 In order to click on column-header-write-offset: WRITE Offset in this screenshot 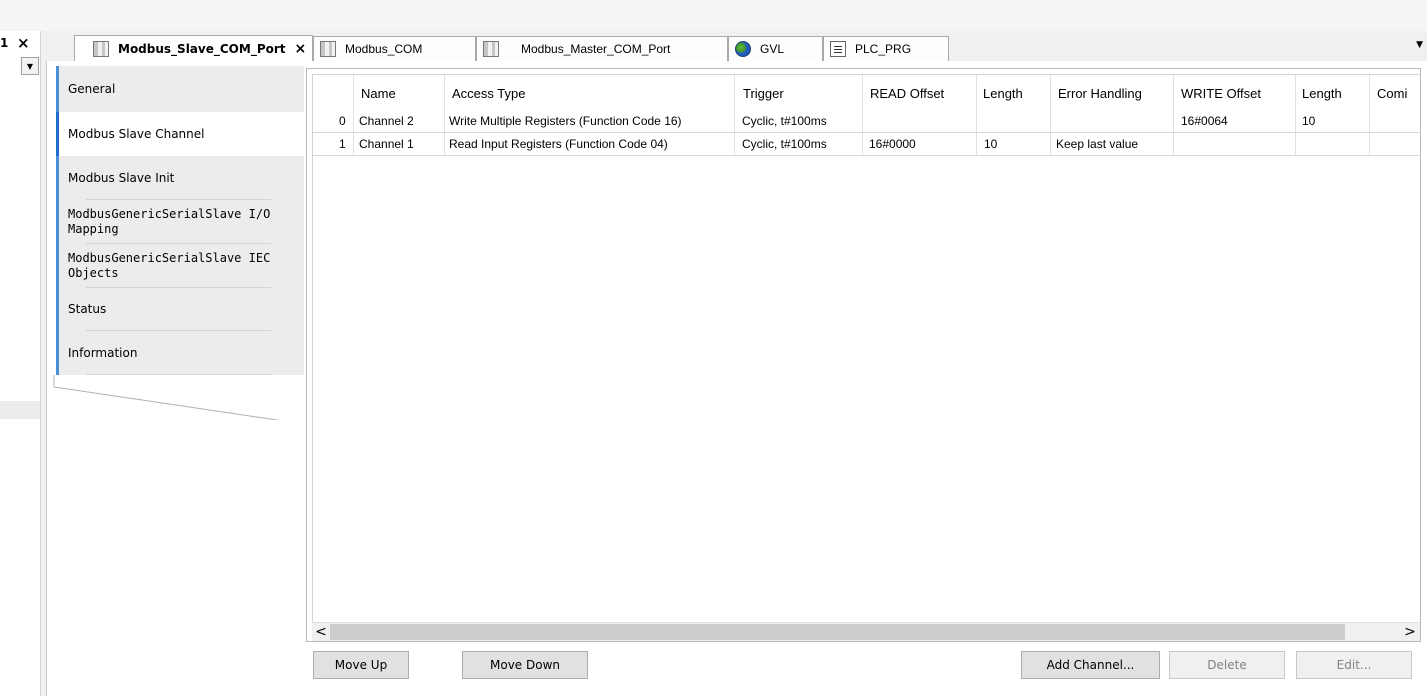, I will do `click(1221, 93)`.